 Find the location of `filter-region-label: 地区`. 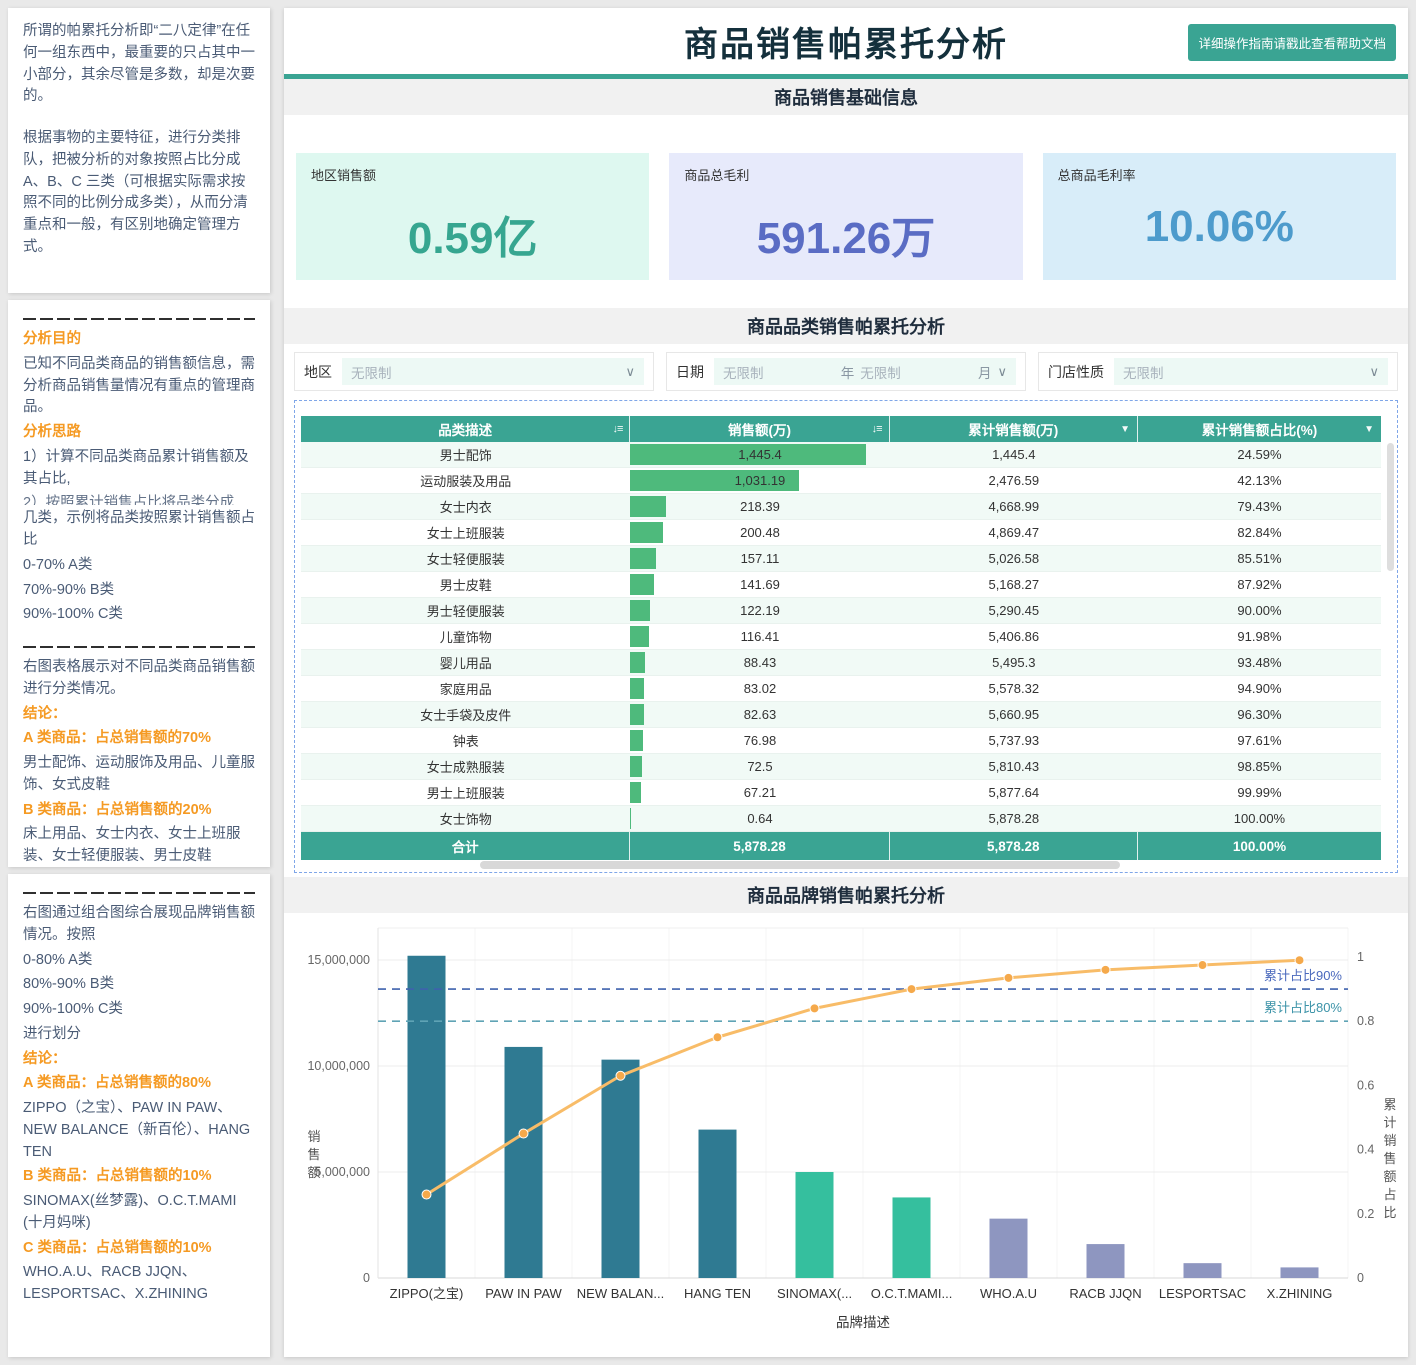

filter-region-label: 地区 is located at coordinates (318, 371).